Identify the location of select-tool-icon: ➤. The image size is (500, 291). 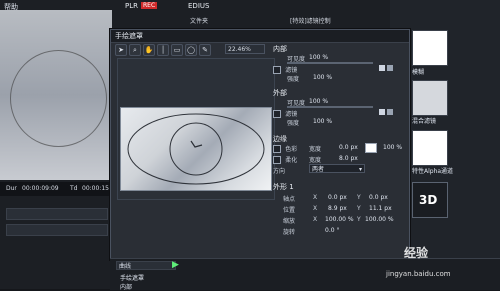
(121, 50).